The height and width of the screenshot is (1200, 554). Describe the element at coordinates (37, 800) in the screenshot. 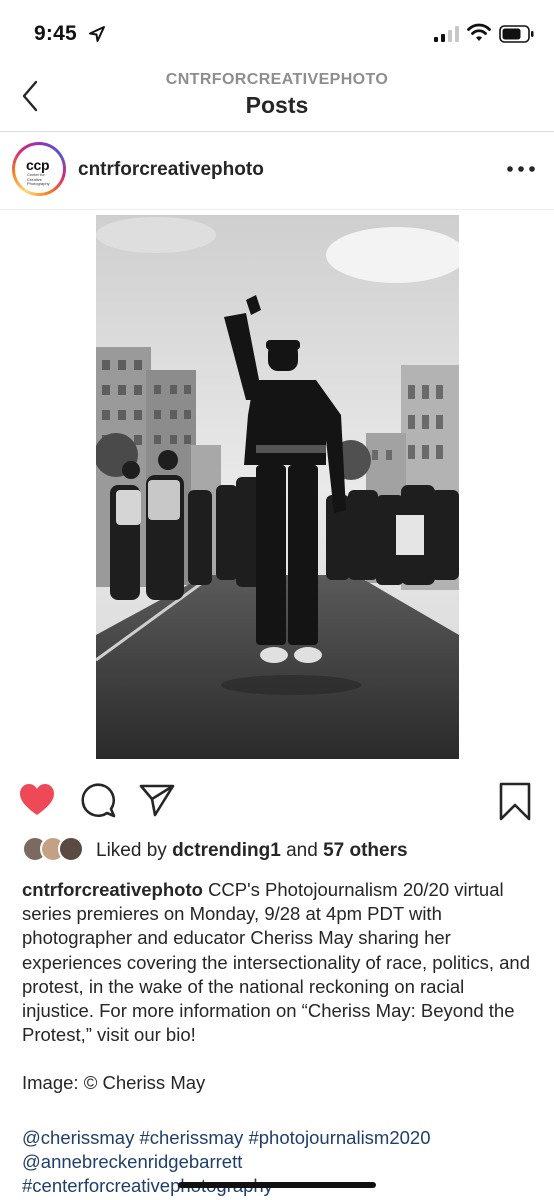

I see `heart-icon` at that location.